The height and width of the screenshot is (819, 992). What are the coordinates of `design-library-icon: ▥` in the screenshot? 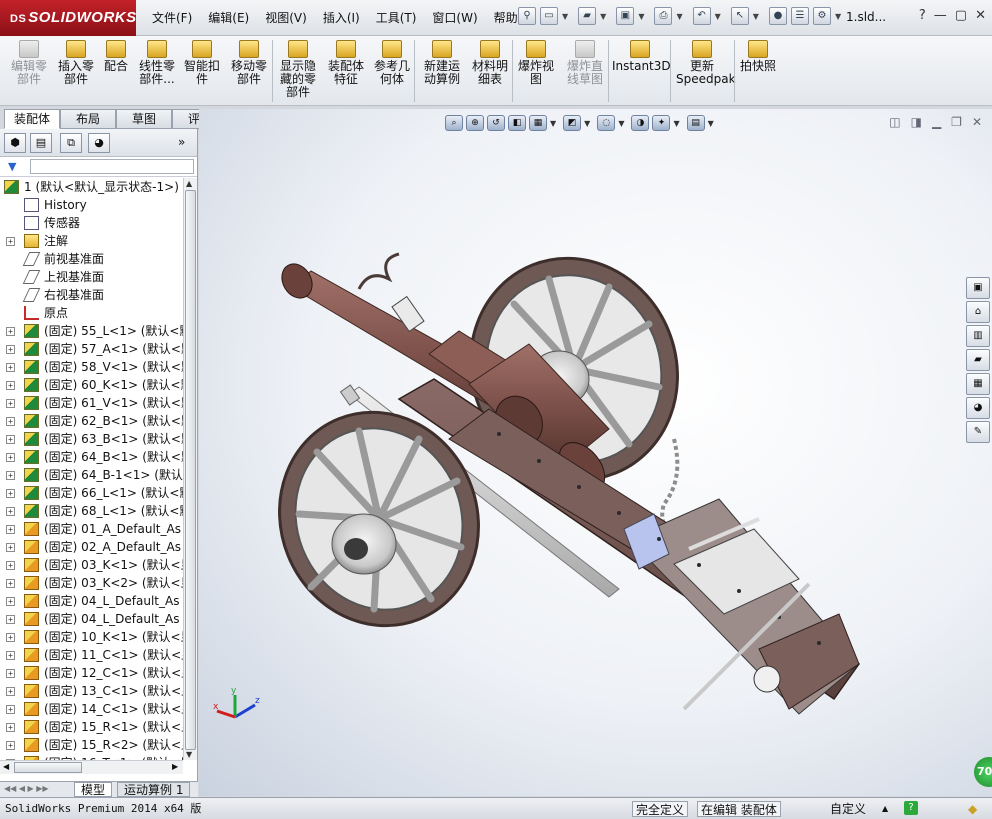 It's located at (978, 336).